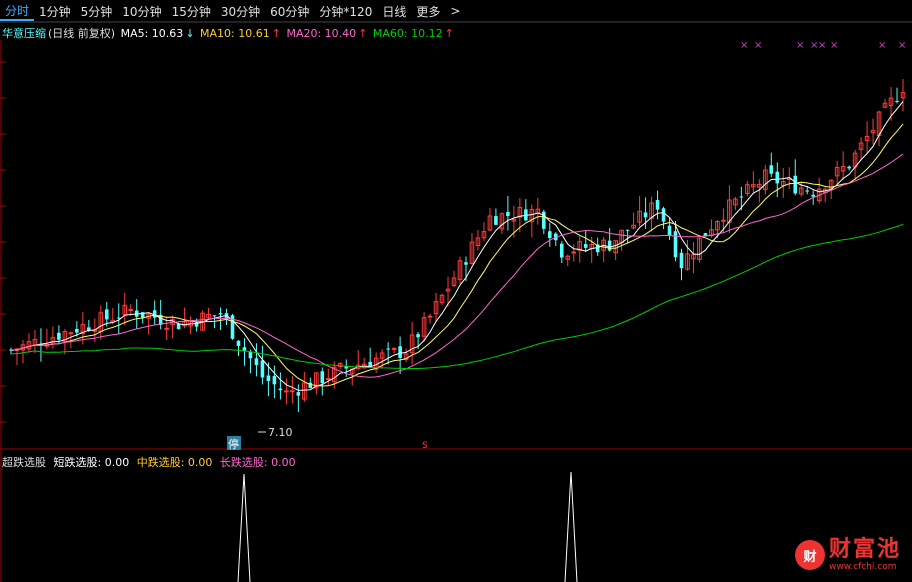 This screenshot has height=582, width=912. Describe the element at coordinates (863, 567) in the screenshot. I see `logo-url: www.cfchi.com` at that location.